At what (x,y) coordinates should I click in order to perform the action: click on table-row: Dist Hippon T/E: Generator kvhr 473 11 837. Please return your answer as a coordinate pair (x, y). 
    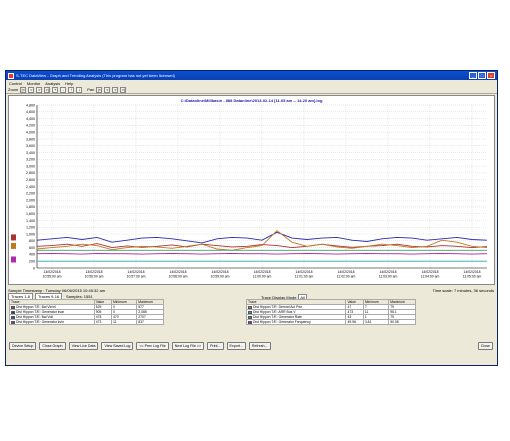
    Looking at the image, I should click on (86, 322).